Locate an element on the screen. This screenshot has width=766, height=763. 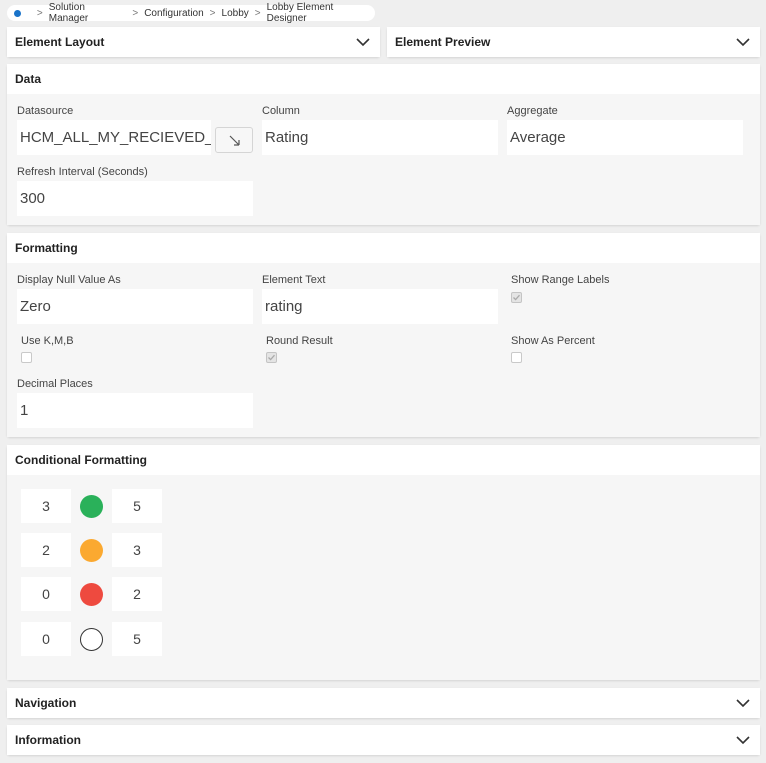
navigation-panel: Navigation is located at coordinates (383, 703).